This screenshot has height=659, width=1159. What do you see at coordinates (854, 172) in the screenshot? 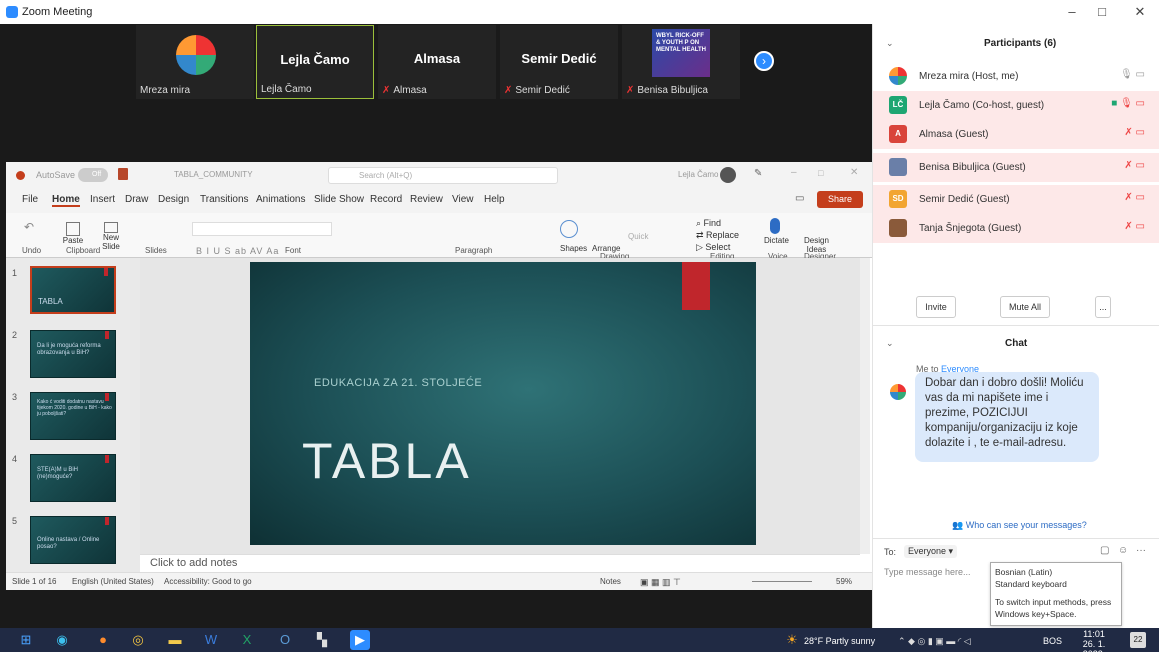
I see `ppt-close-icon: ✕` at bounding box center [854, 172].